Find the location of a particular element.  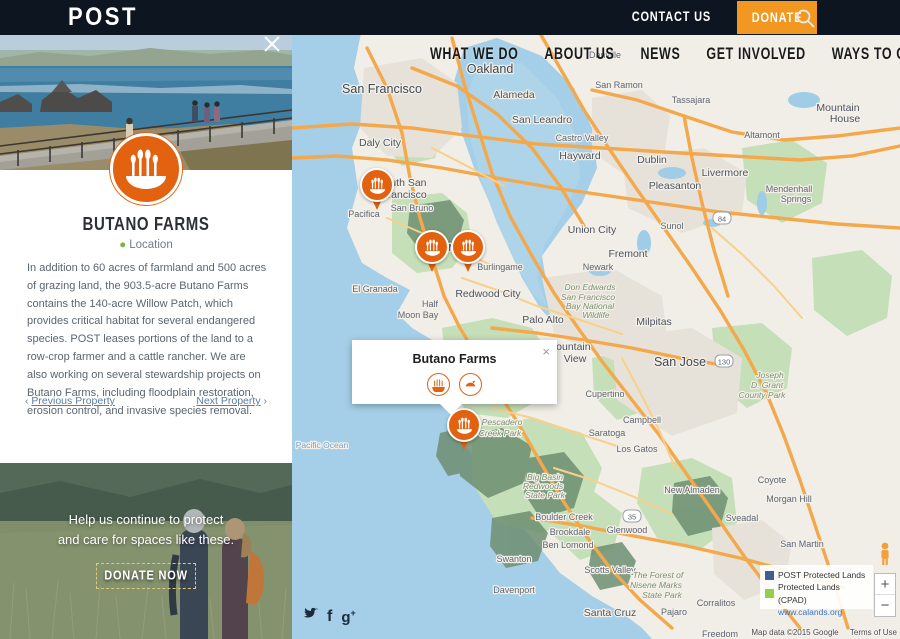

route-shield: 35 is located at coordinates (632, 516).